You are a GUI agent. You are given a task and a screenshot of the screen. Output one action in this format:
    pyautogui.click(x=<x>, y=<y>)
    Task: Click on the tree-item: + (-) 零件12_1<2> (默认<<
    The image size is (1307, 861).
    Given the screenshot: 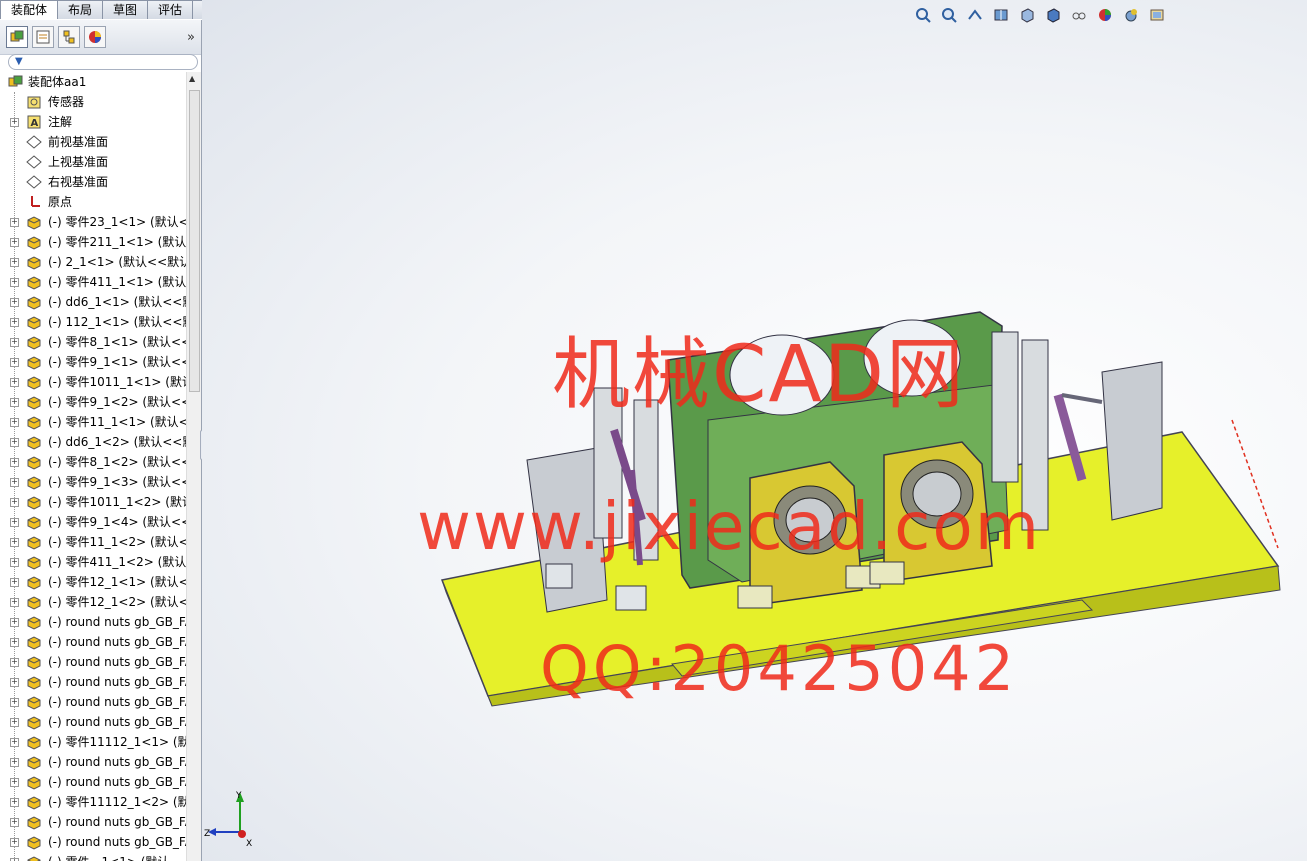 What is the action you would take?
    pyautogui.click(x=93, y=602)
    